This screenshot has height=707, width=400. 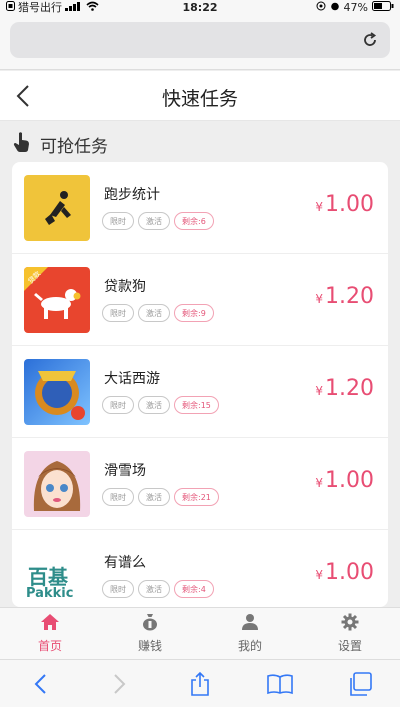 What do you see at coordinates (194, 313) in the screenshot?
I see `tag-remaining: 剩余:9` at bounding box center [194, 313].